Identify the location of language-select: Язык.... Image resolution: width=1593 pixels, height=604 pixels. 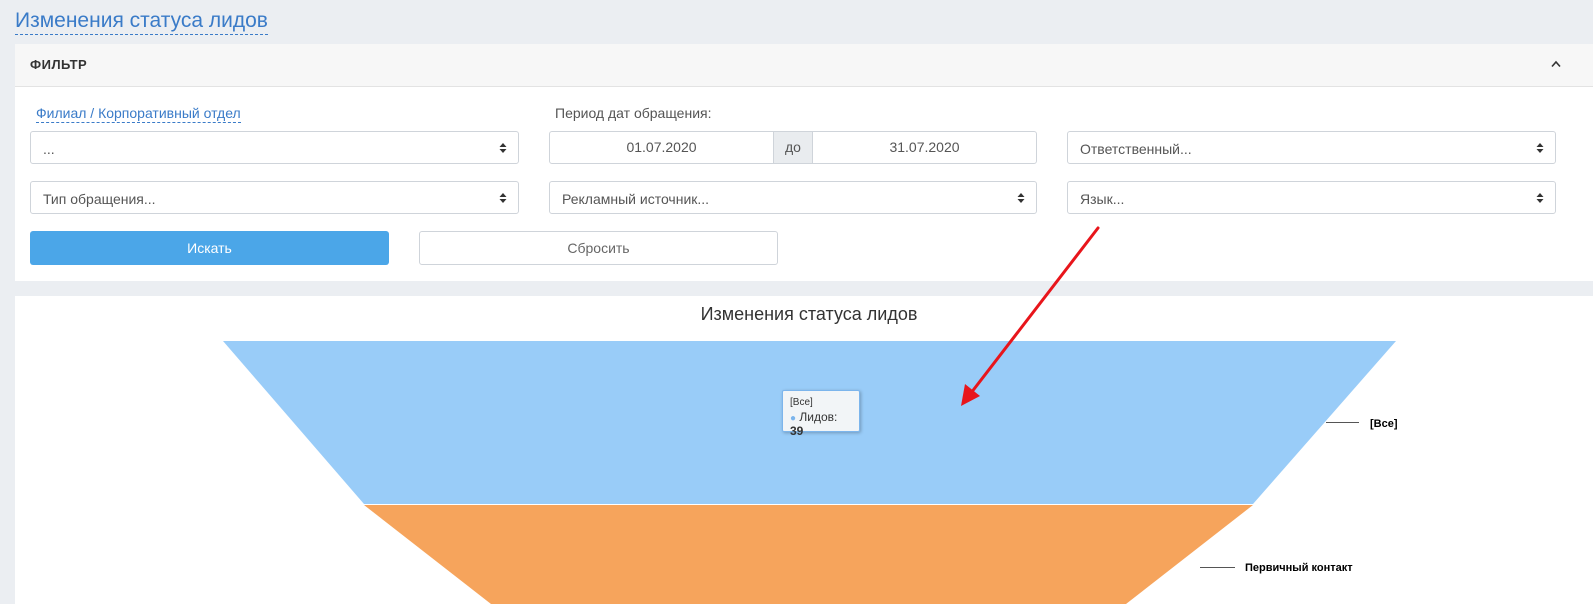
(1311, 197).